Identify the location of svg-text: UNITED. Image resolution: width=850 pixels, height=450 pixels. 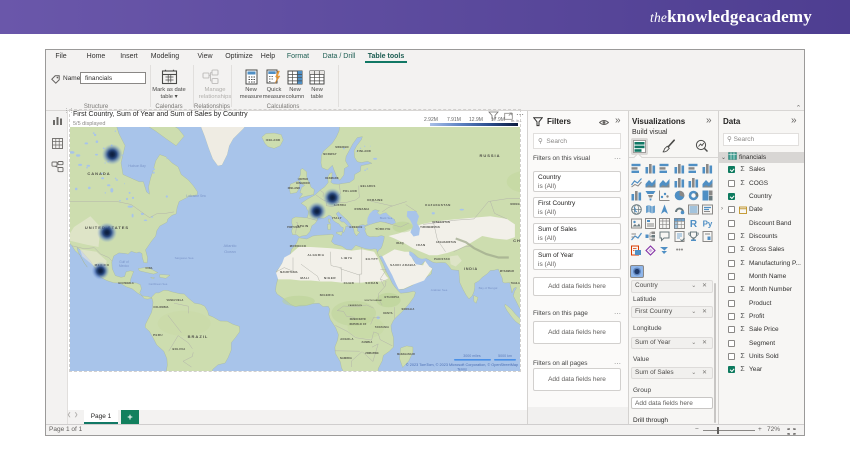
(303, 179).